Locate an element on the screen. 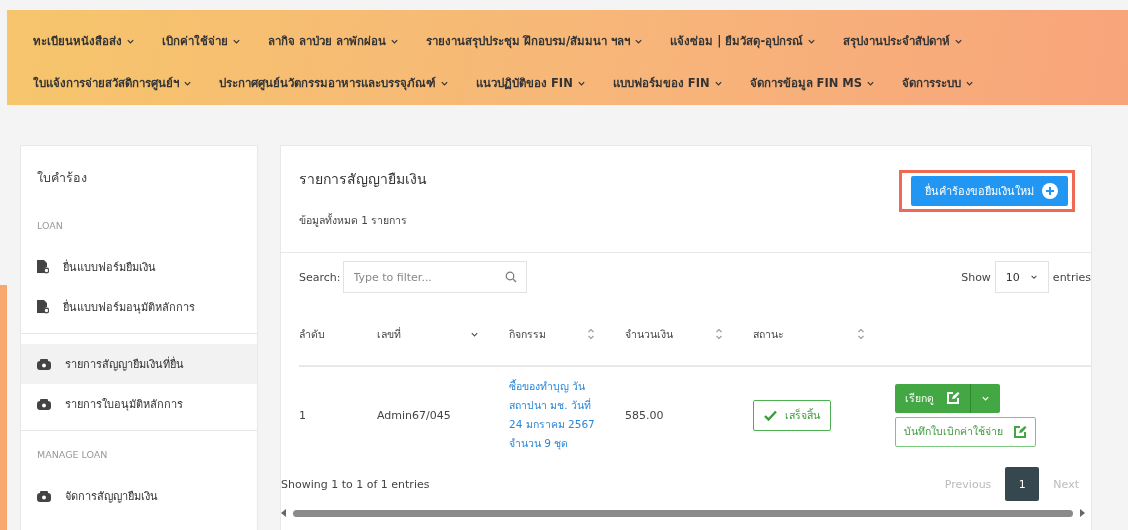 This screenshot has height=530, width=1128. record-count: ข้อมูลทั้งหมด 1 รายการ is located at coordinates (354, 220).